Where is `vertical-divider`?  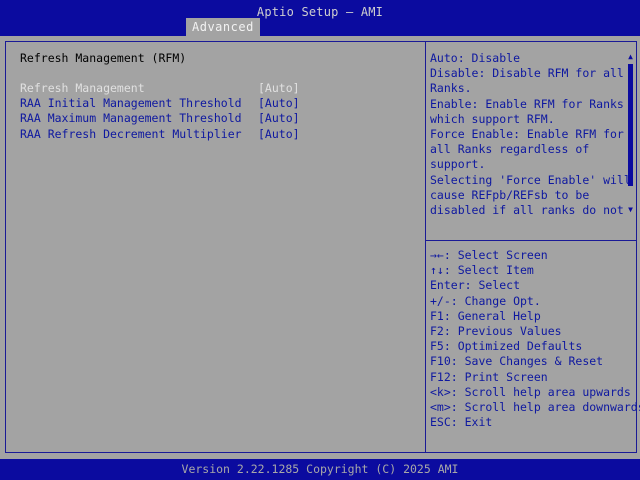
vertical-divider is located at coordinates (425, 247).